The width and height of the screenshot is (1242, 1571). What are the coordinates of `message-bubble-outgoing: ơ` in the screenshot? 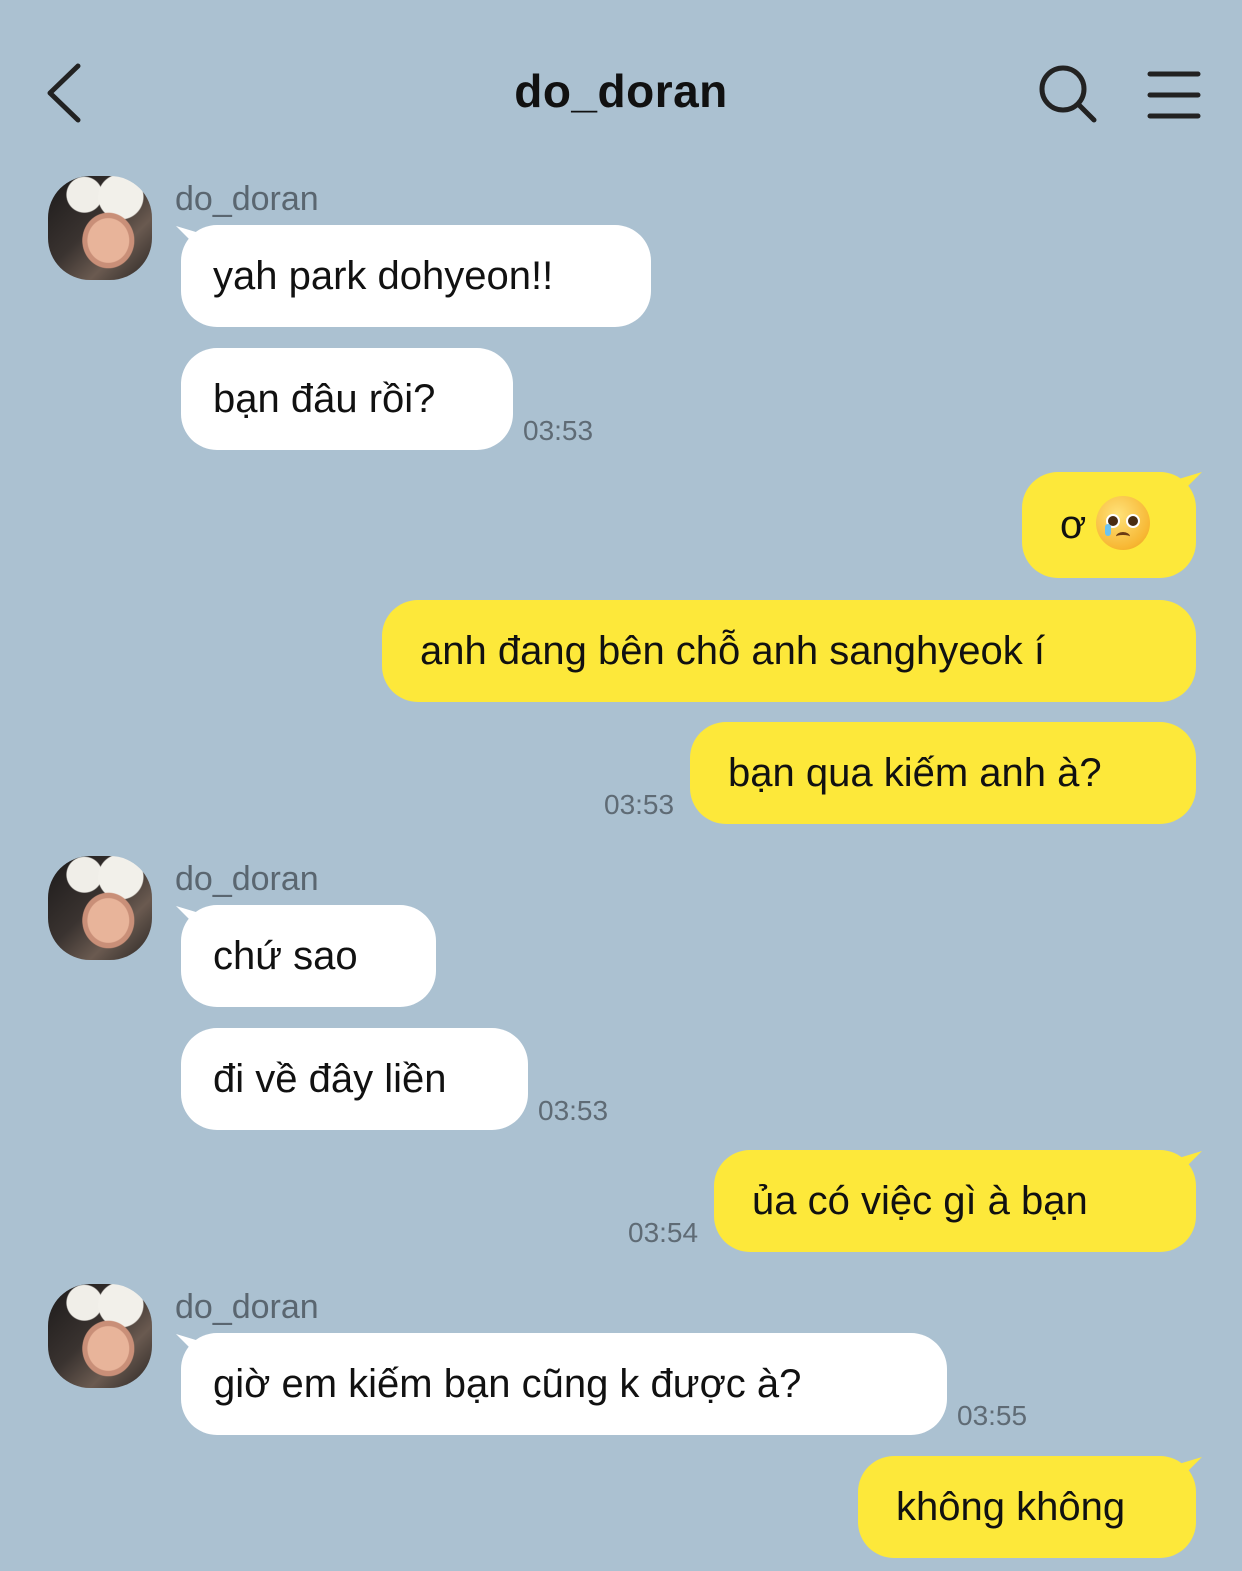 It's located at (1109, 525).